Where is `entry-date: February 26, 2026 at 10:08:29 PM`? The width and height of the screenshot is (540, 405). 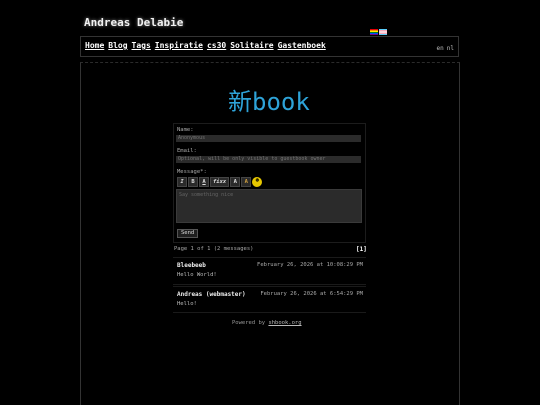 entry-date: February 26, 2026 at 10:08:29 PM is located at coordinates (310, 265).